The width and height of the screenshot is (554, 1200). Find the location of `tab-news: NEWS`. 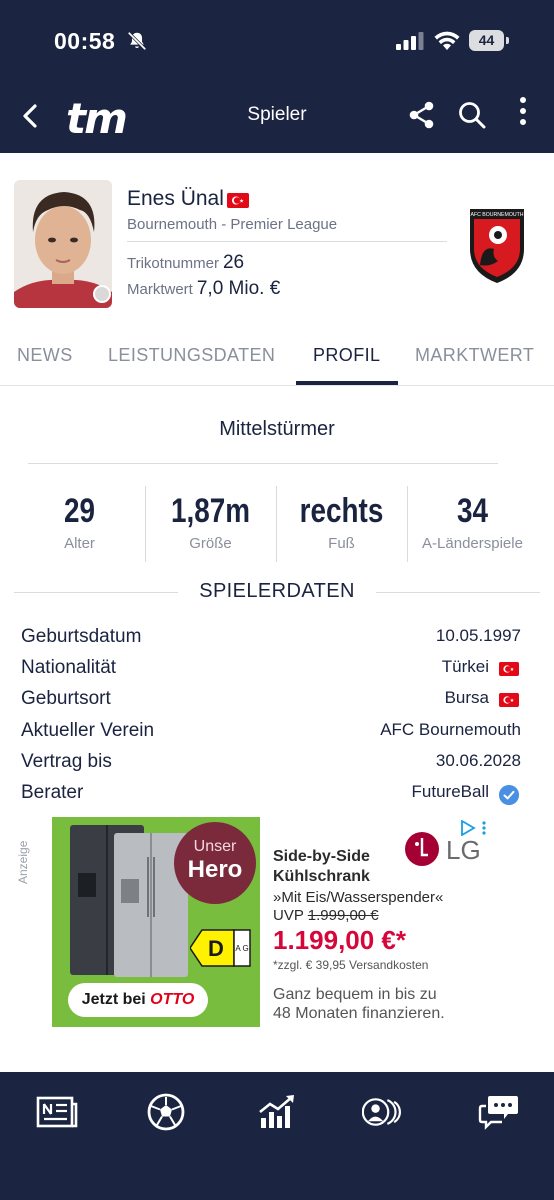

tab-news: NEWS is located at coordinates (45, 355).